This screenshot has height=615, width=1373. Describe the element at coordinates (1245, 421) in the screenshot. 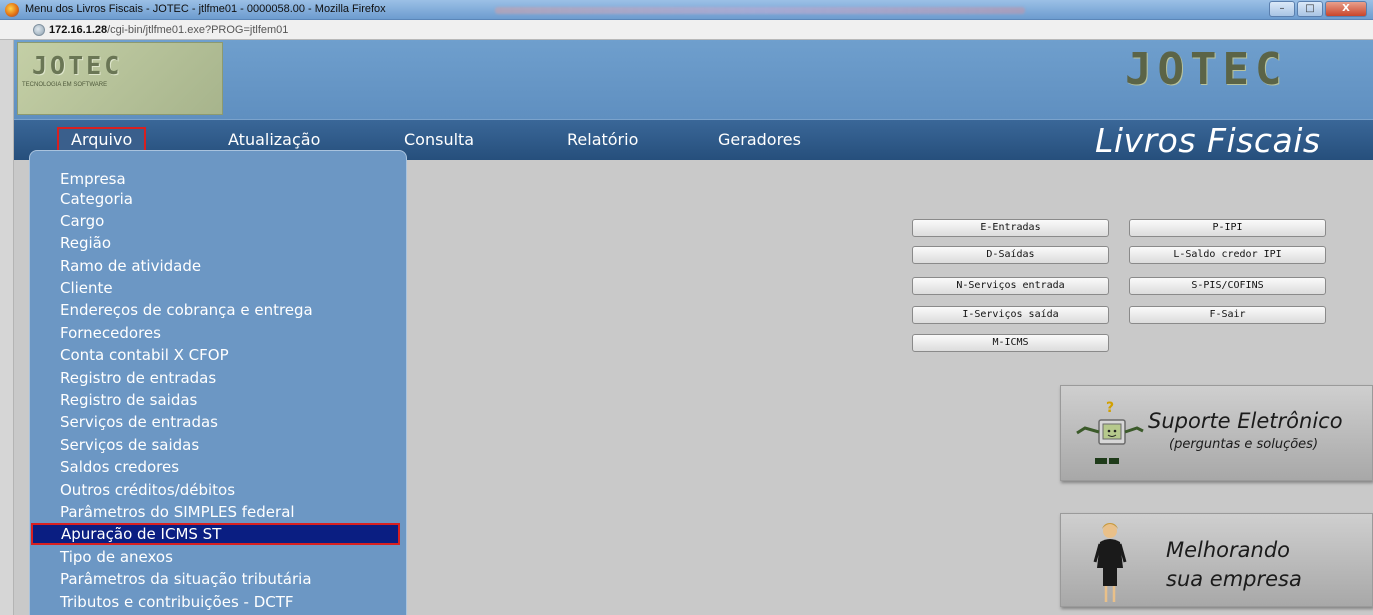

I see `support-title: Suporte Eletrônico` at that location.